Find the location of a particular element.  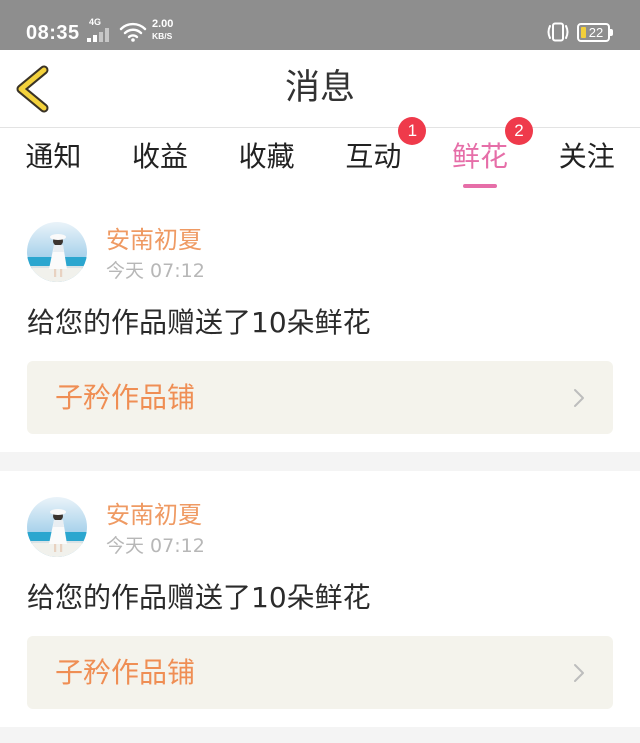

back-button is located at coordinates (33, 89).